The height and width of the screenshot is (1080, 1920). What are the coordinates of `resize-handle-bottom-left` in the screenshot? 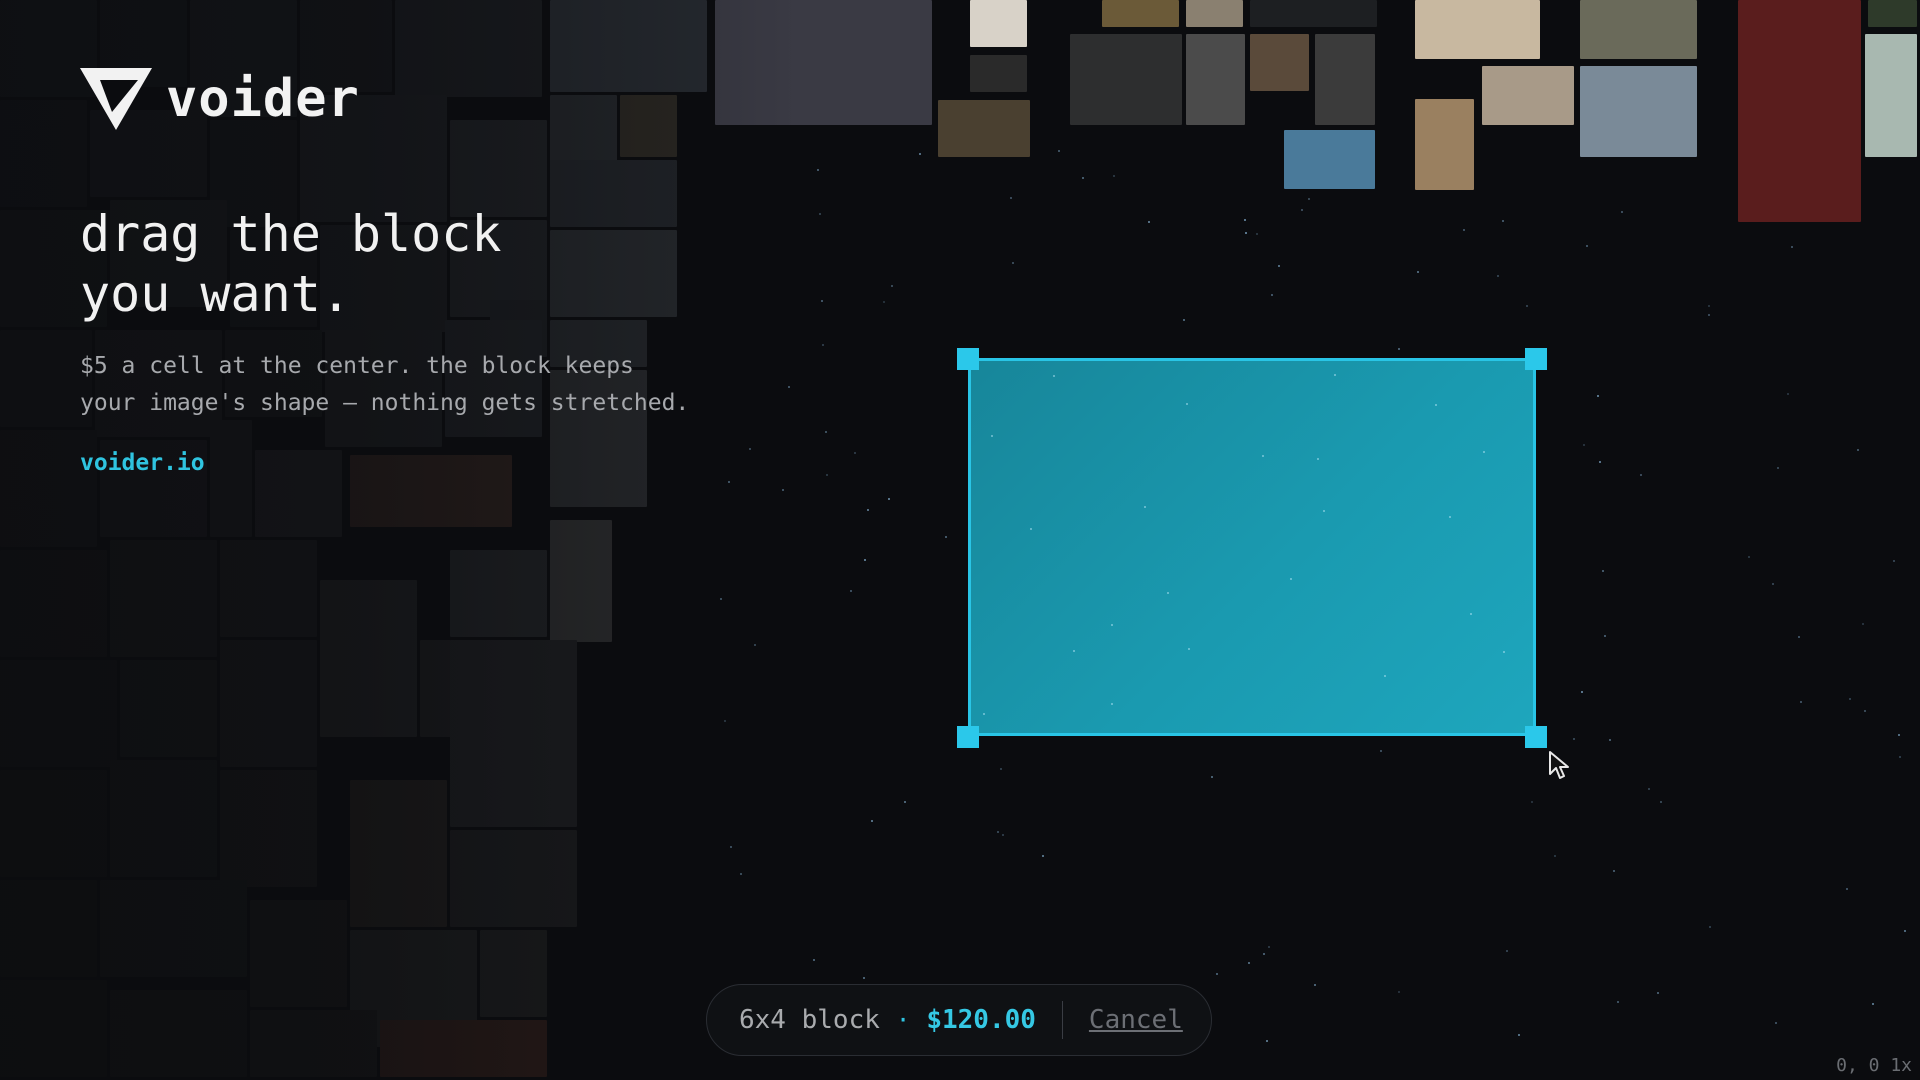 It's located at (968, 737).